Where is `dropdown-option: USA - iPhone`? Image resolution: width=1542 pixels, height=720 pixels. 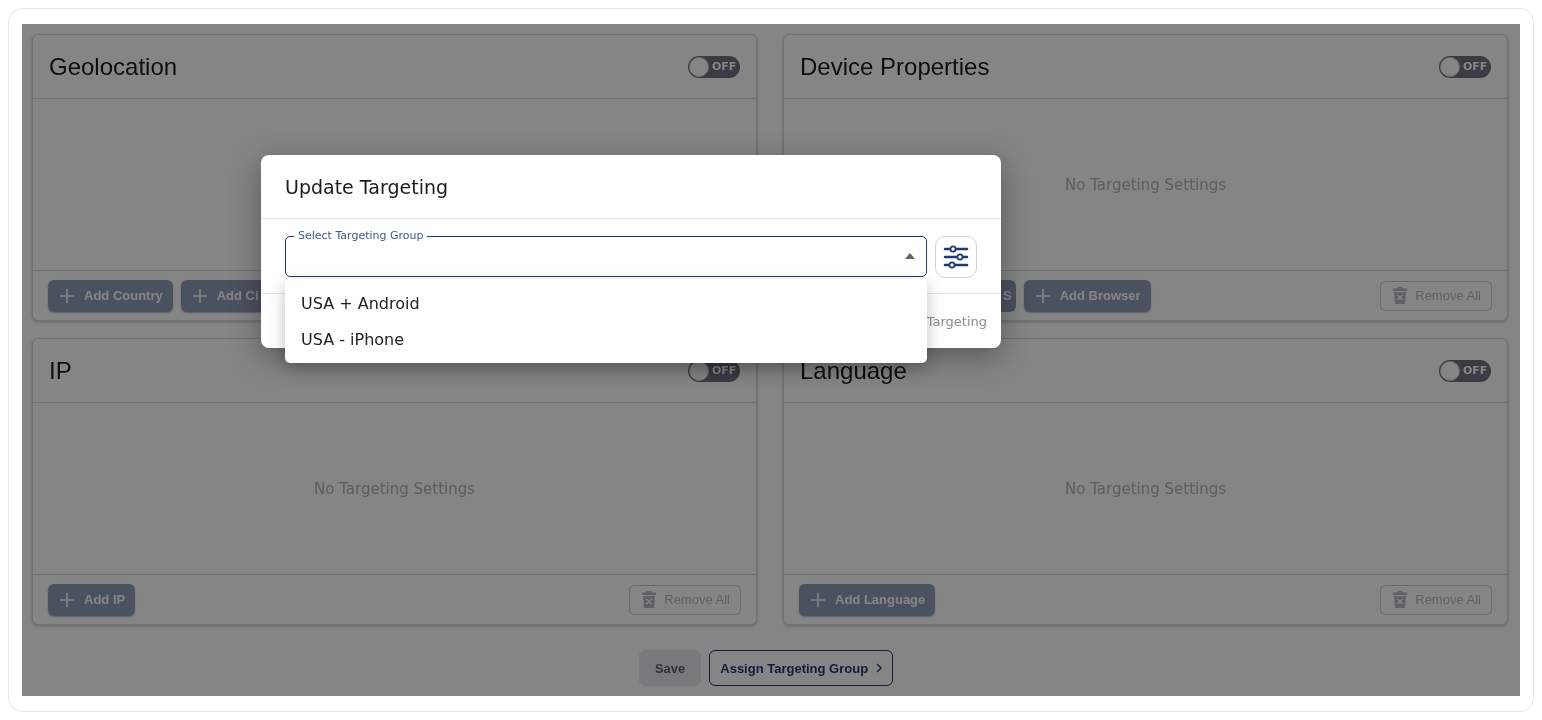
dropdown-option: USA - iPhone is located at coordinates (606, 339).